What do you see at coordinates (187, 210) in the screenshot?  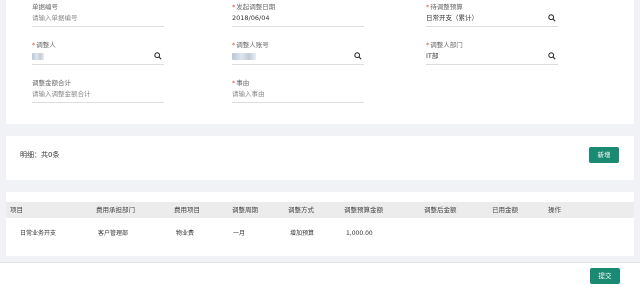 I see `column-header: 费用项目` at bounding box center [187, 210].